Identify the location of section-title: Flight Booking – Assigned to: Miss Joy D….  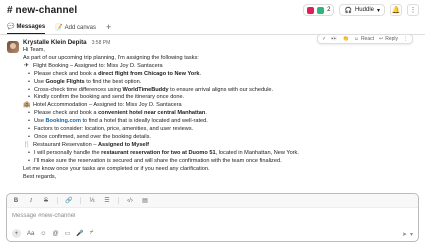
(98, 65).